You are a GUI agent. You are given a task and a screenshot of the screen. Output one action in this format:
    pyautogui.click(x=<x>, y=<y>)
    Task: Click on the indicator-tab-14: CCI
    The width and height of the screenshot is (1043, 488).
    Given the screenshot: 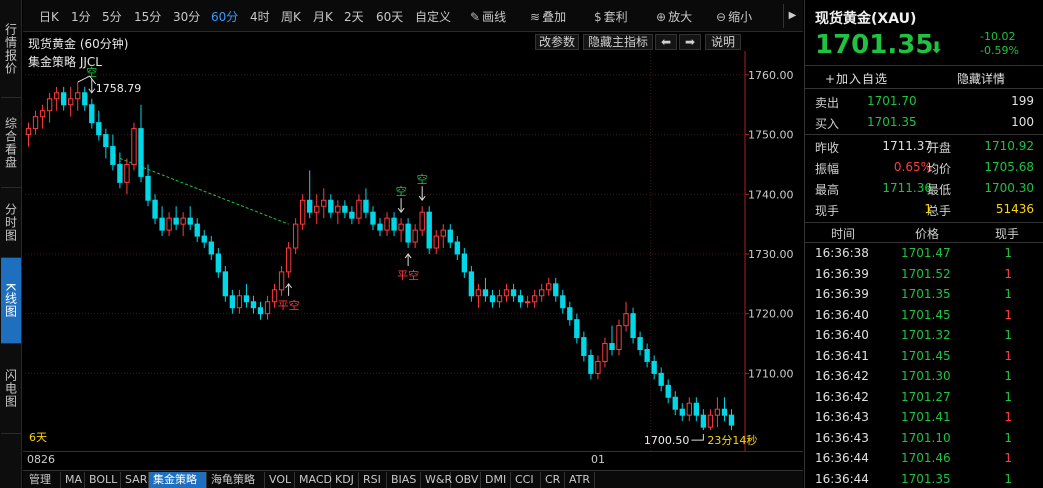 What is the action you would take?
    pyautogui.click(x=526, y=480)
    